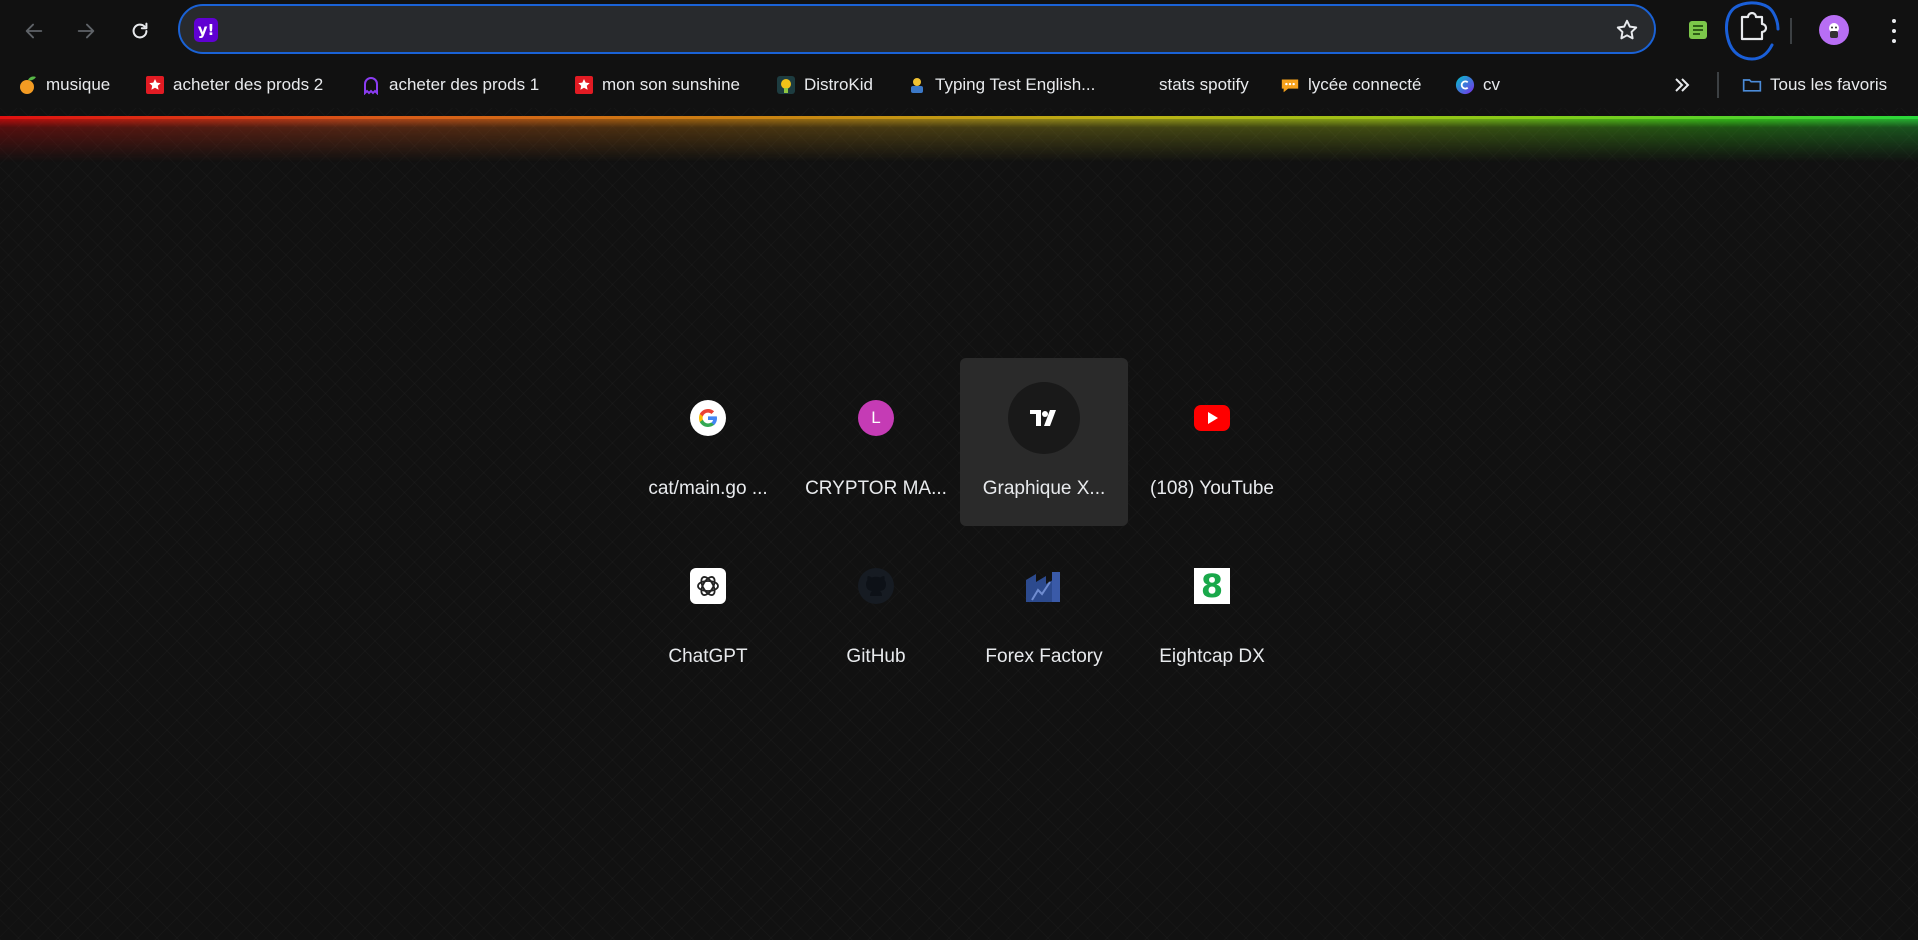 The width and height of the screenshot is (1918, 940). Describe the element at coordinates (1752, 85) in the screenshot. I see `folder-icon` at that location.